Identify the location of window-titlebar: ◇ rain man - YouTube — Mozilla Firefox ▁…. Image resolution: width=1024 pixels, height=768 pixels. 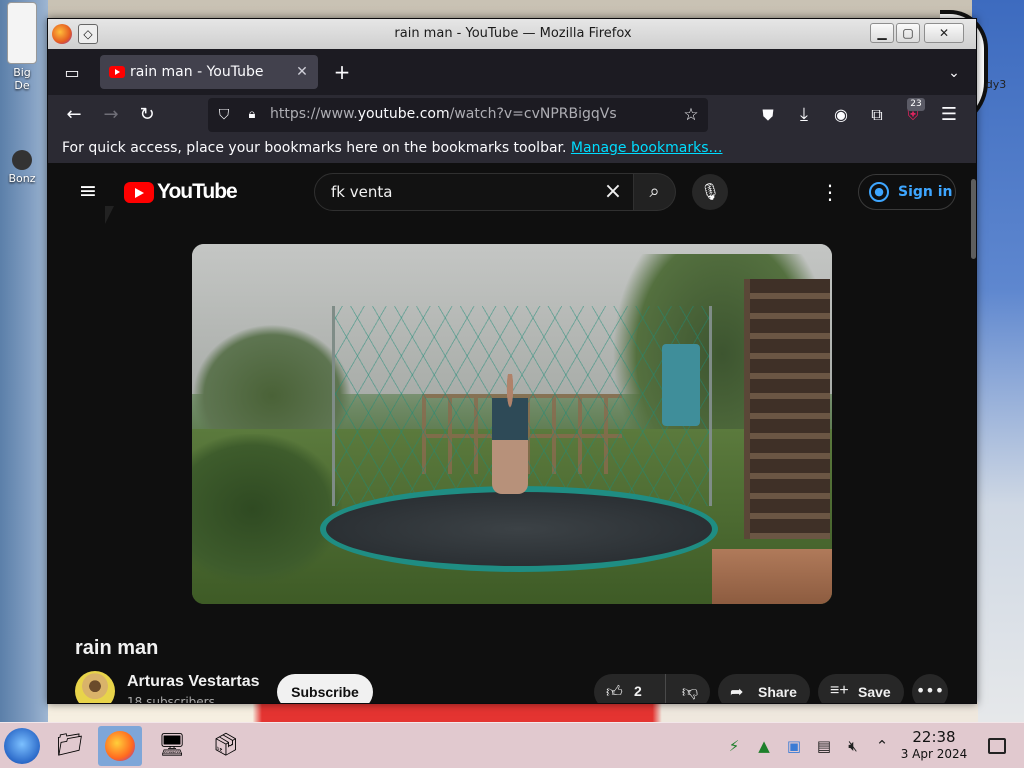
(512, 34).